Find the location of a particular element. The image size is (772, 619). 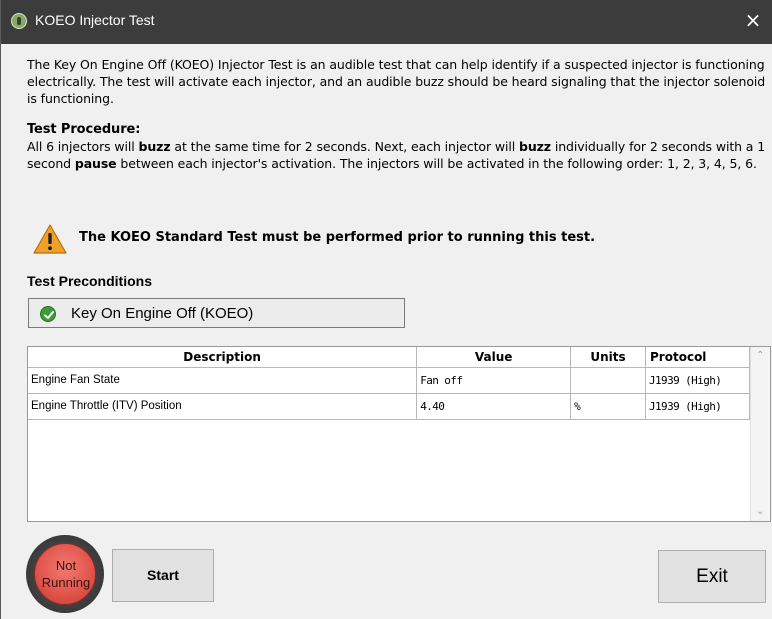

chevron-up-icon: ⌃ is located at coordinates (761, 356).